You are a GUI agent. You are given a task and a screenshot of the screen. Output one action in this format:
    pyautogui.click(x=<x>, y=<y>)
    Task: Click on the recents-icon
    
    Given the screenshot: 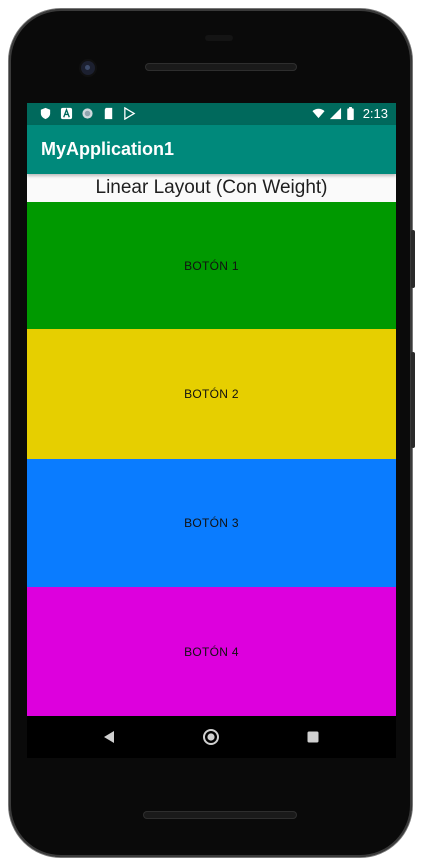 What is the action you would take?
    pyautogui.click(x=313, y=737)
    